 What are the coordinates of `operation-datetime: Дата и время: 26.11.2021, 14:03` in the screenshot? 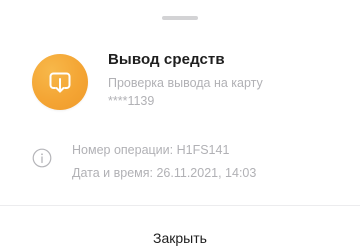 It's located at (164, 173).